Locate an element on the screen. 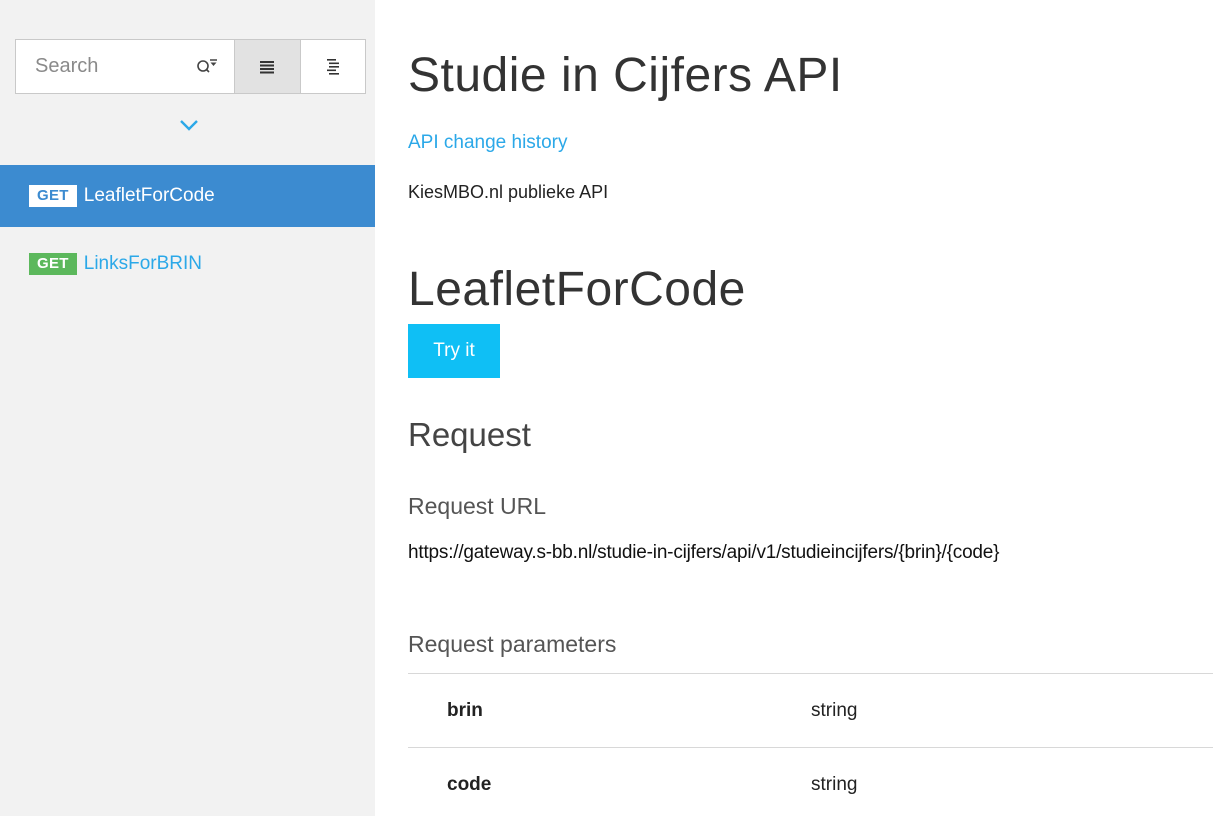 The image size is (1213, 816). request-heading: Request is located at coordinates (469, 434).